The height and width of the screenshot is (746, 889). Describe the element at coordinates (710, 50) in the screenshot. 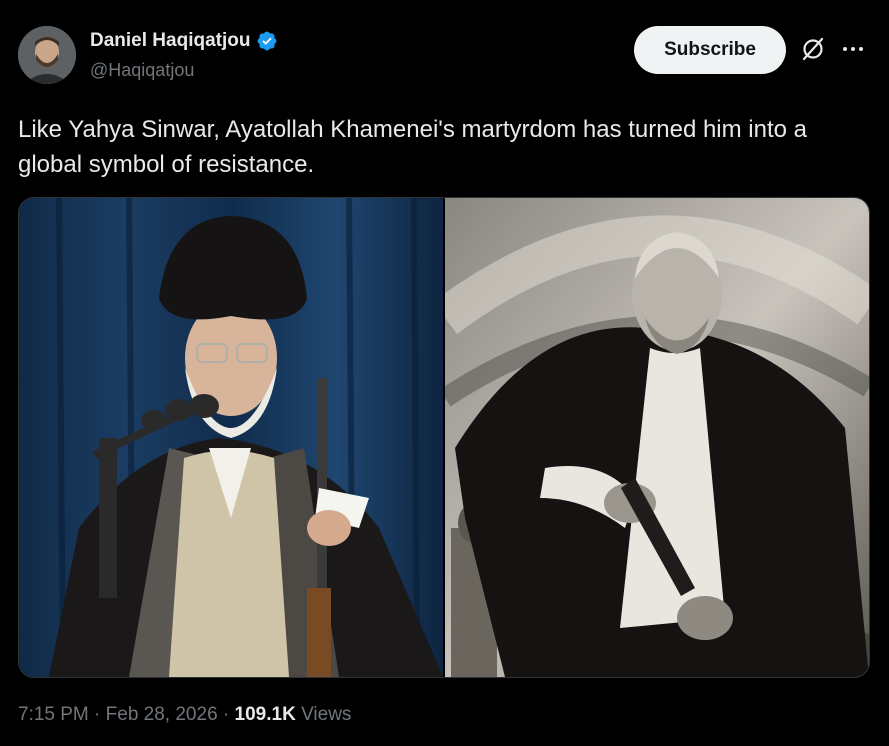

I see `subscribe-button: Subscribe` at that location.